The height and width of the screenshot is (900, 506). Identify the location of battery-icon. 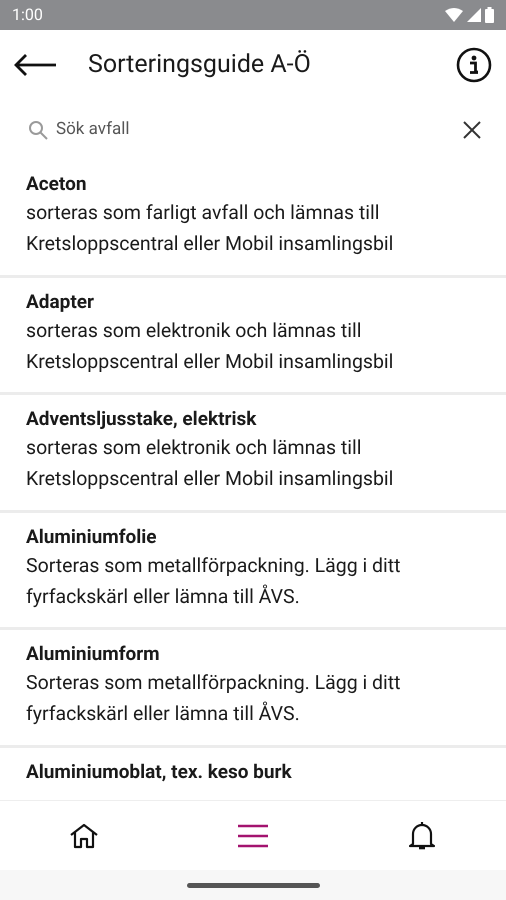
(489, 15).